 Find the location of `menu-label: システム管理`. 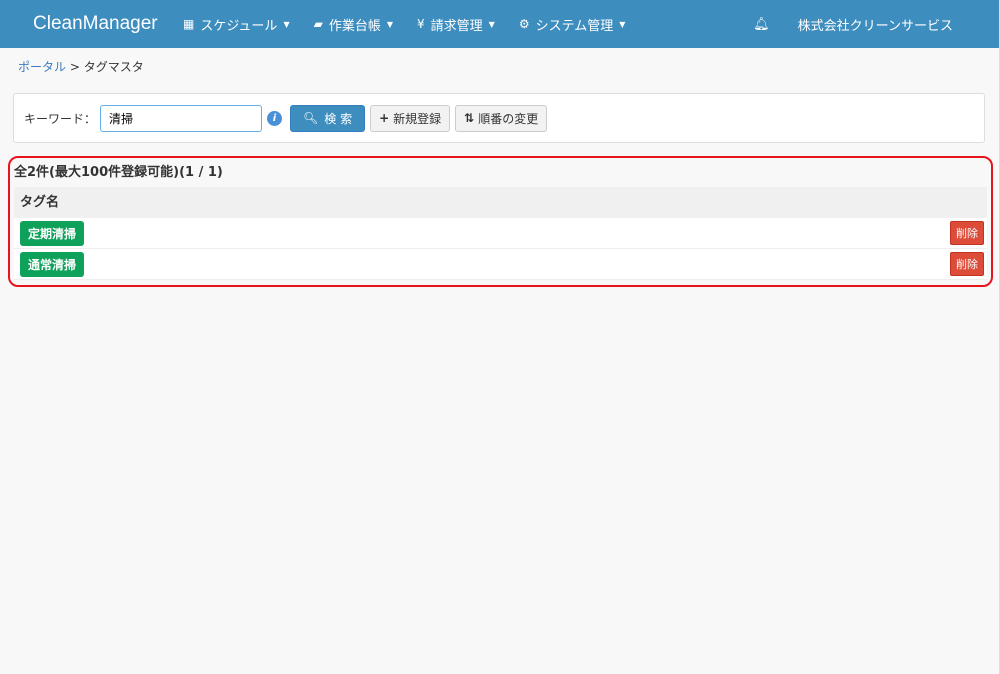

menu-label: システム管理 is located at coordinates (574, 26).